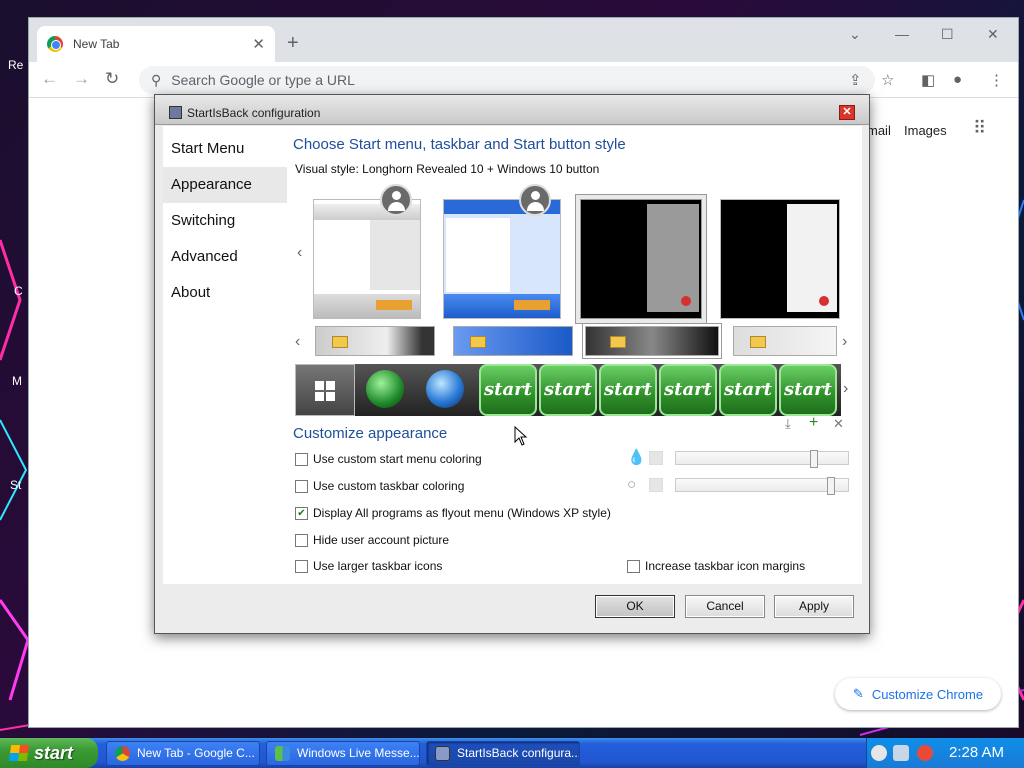 This screenshot has width=1024, height=768. Describe the element at coordinates (928, 80) in the screenshot. I see `side-panel-icon: ◧` at that location.